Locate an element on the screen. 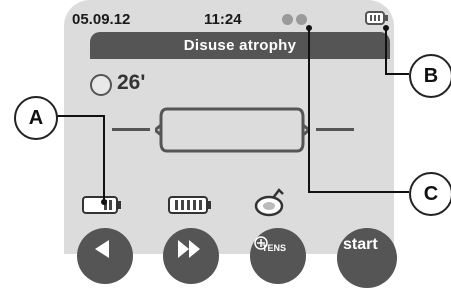 Image resolution: width=451 pixels, height=288 pixels. callout-b: B is located at coordinates (430, 76).